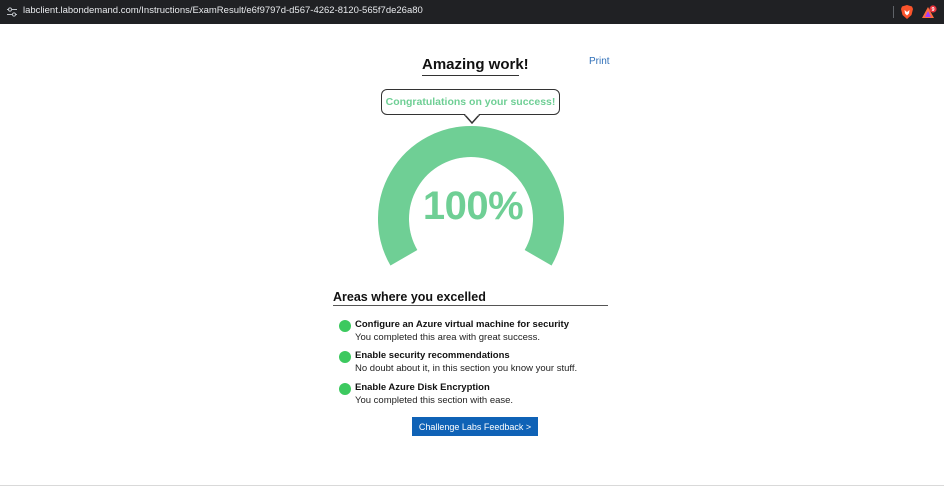 The width and height of the screenshot is (944, 490). I want to click on bubble-tail, so click(472, 119).